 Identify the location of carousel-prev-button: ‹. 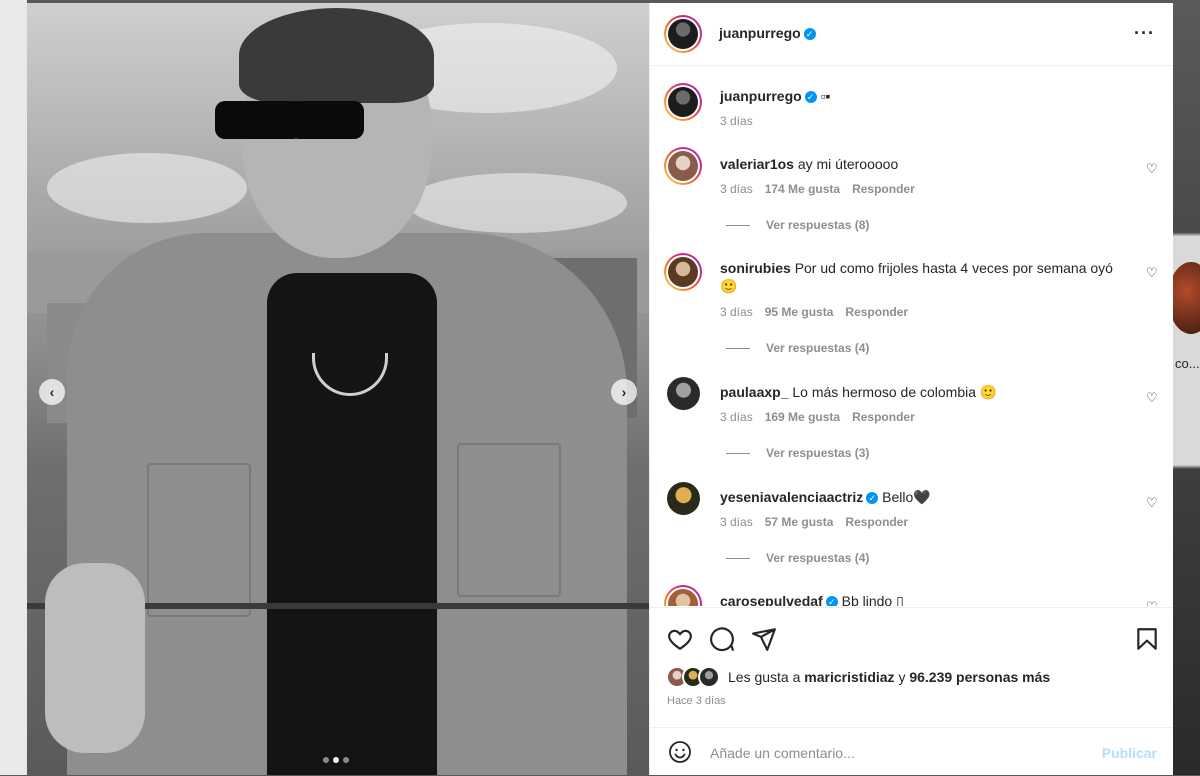
(52, 392).